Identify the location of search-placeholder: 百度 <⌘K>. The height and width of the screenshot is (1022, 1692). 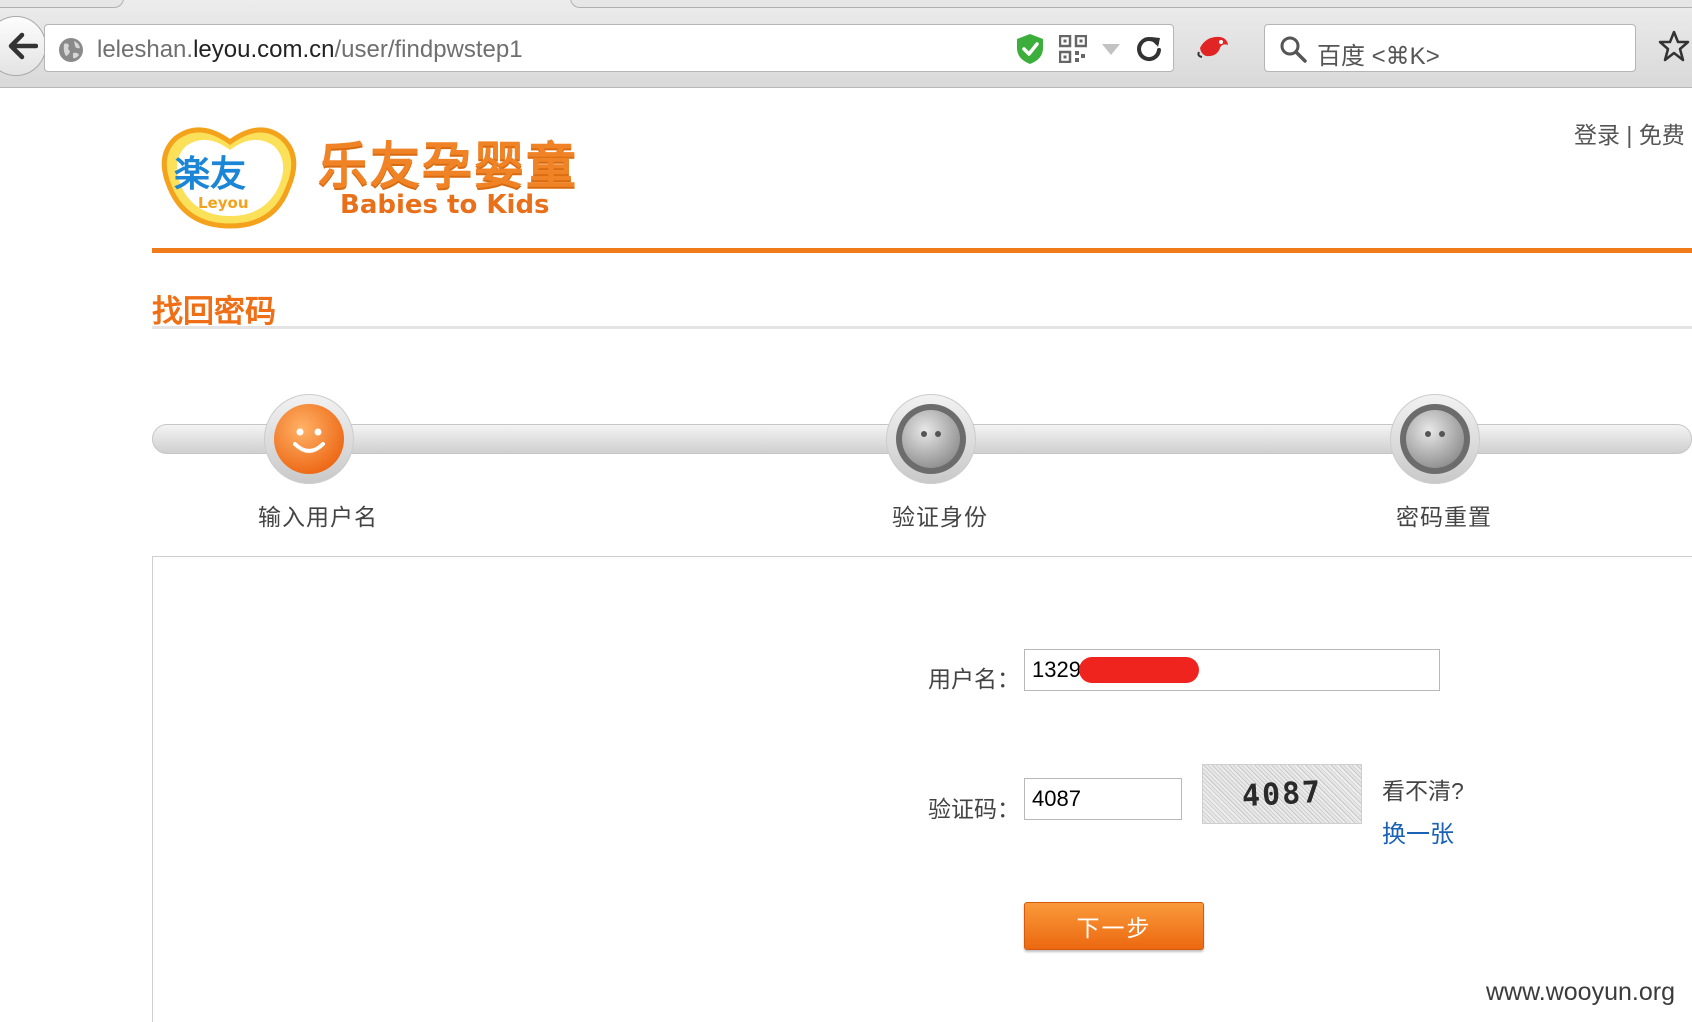
(1378, 56).